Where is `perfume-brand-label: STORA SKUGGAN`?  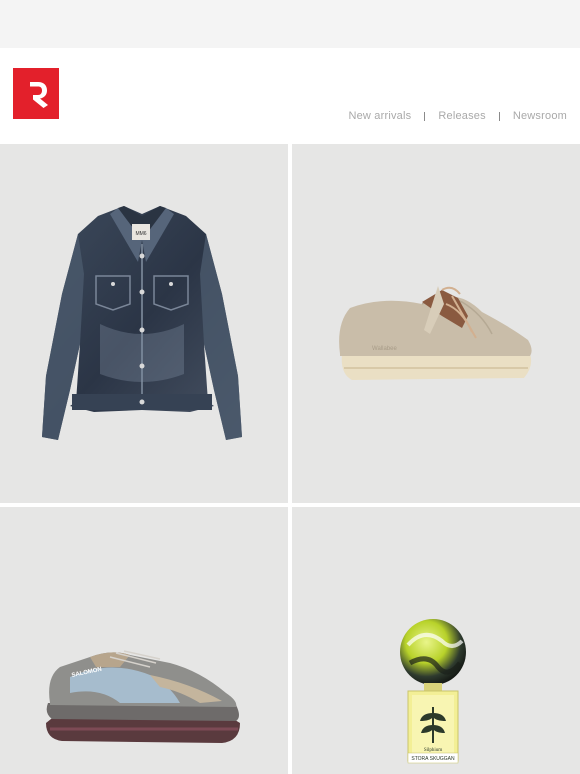 perfume-brand-label: STORA SKUGGAN is located at coordinates (433, 759).